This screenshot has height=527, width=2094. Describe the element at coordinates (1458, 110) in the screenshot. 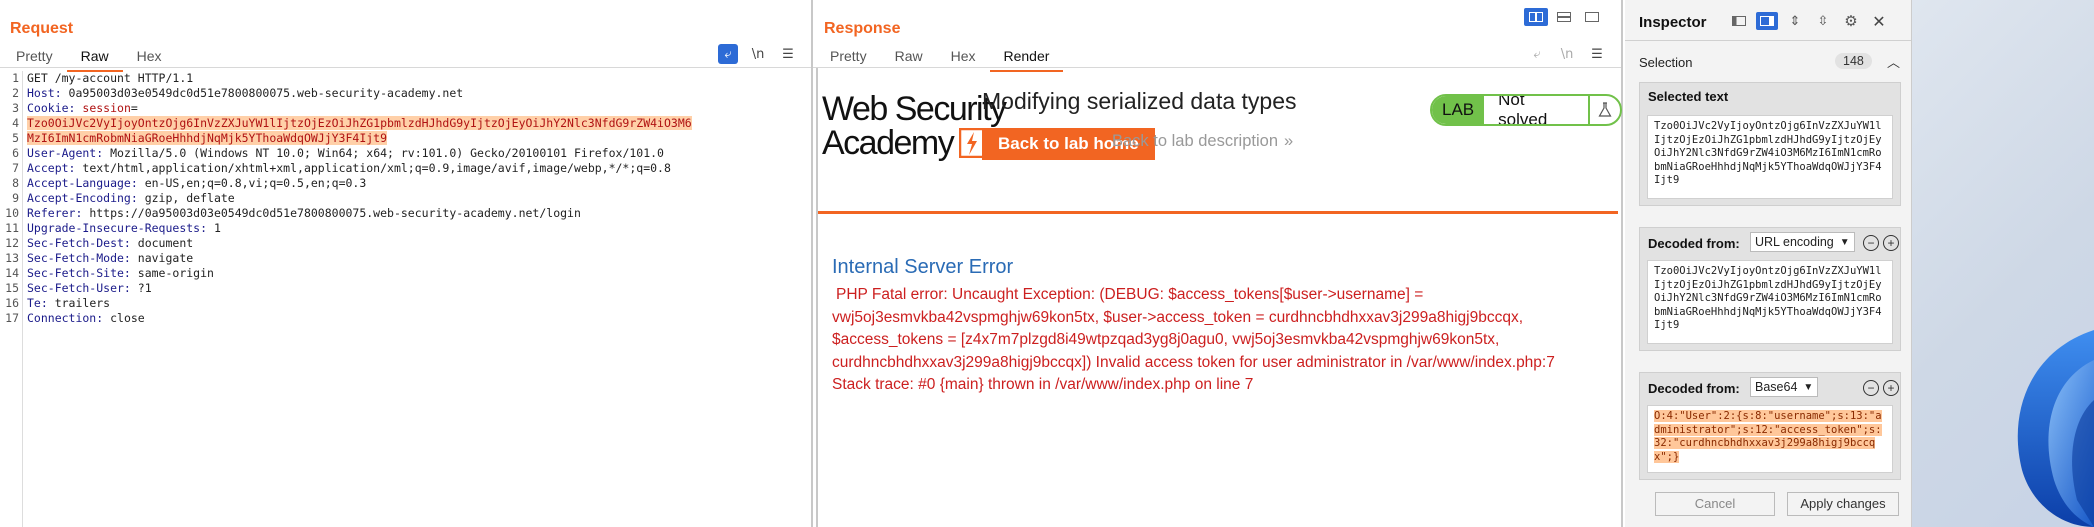

I see `lab-label: LAB` at that location.